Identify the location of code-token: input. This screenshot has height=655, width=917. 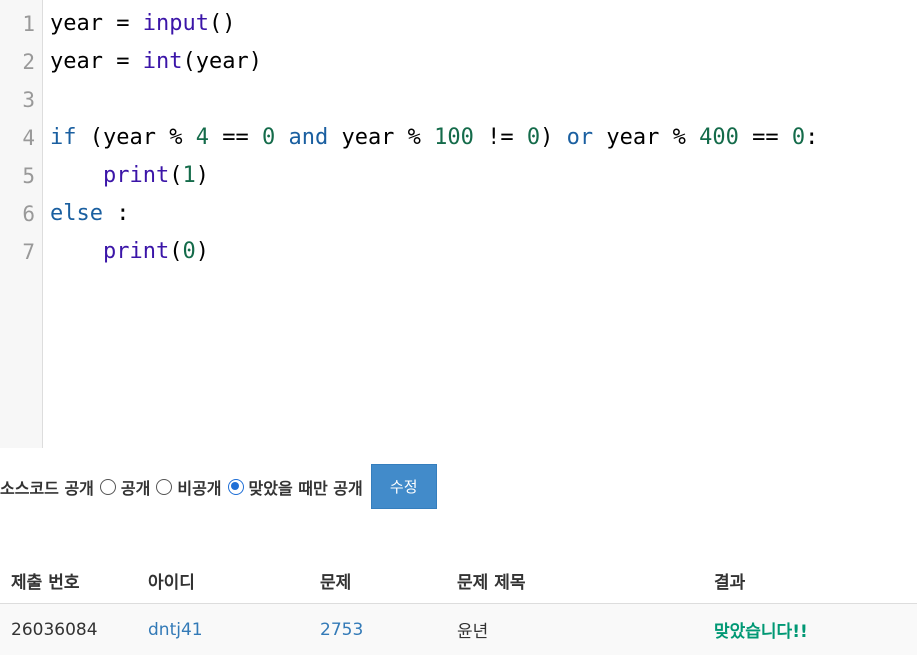
(175, 23).